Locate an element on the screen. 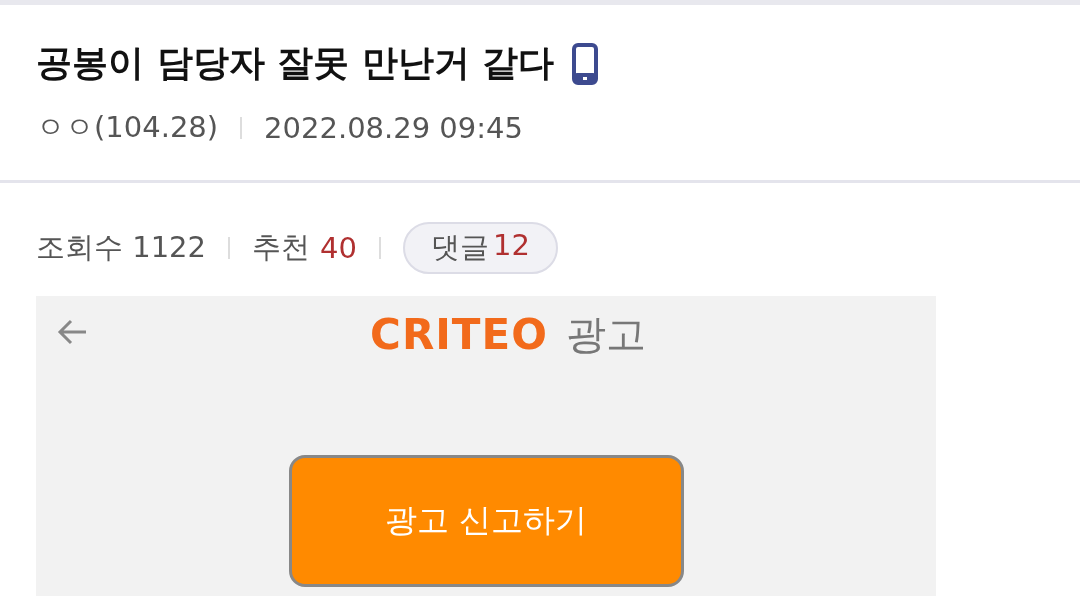 The height and width of the screenshot is (600, 1080). post-title: 공봉이 담당자 잘못 만난거 같다 is located at coordinates (295, 63).